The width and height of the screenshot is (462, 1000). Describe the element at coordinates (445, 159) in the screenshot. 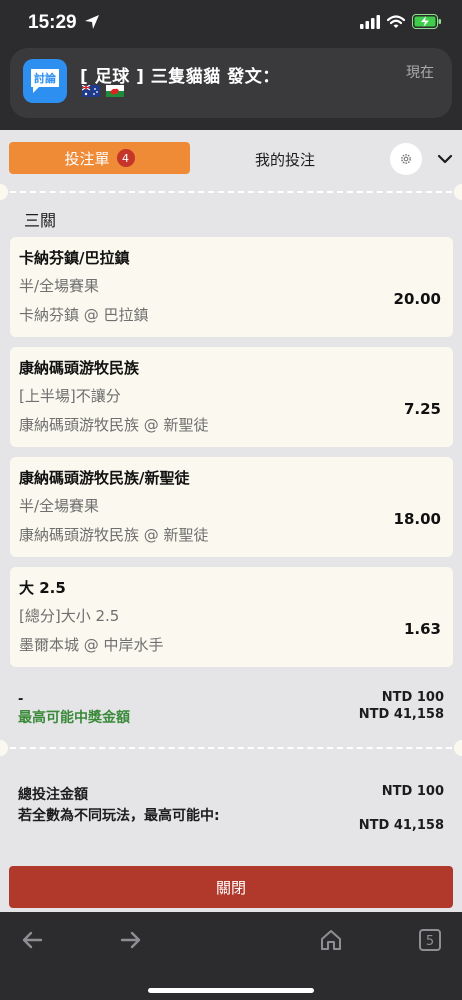

I see `chevron-down-icon` at that location.